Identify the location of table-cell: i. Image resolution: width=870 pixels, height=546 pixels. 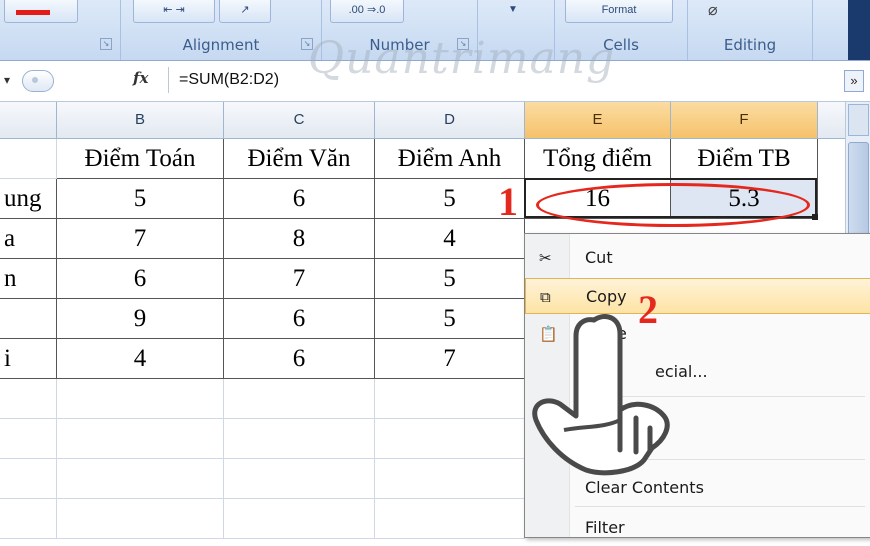
(28, 359).